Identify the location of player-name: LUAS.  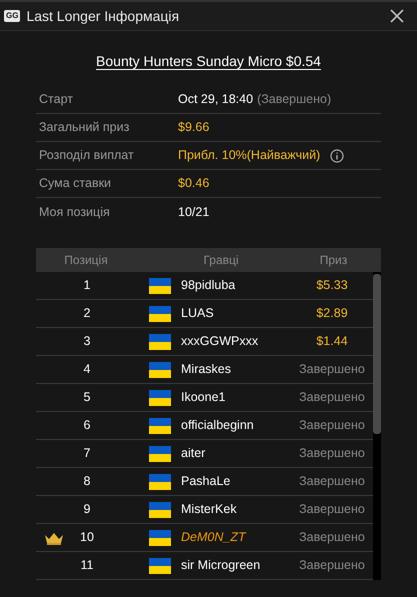
(198, 313).